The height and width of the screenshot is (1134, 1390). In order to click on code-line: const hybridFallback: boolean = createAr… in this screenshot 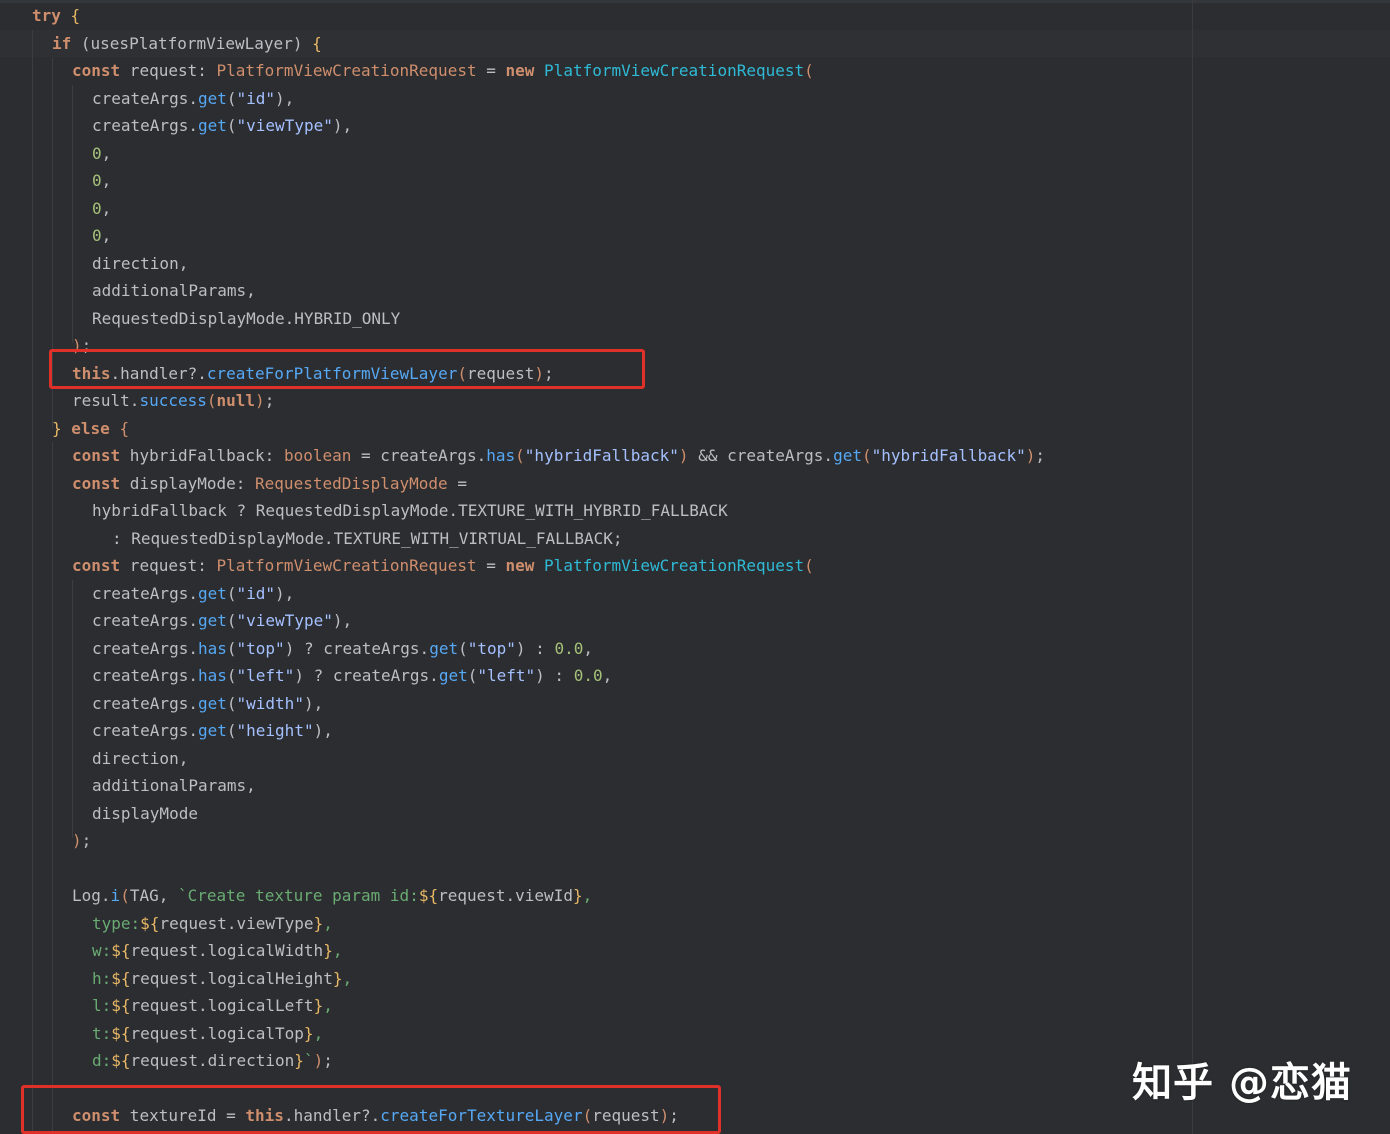, I will do `click(538, 456)`.